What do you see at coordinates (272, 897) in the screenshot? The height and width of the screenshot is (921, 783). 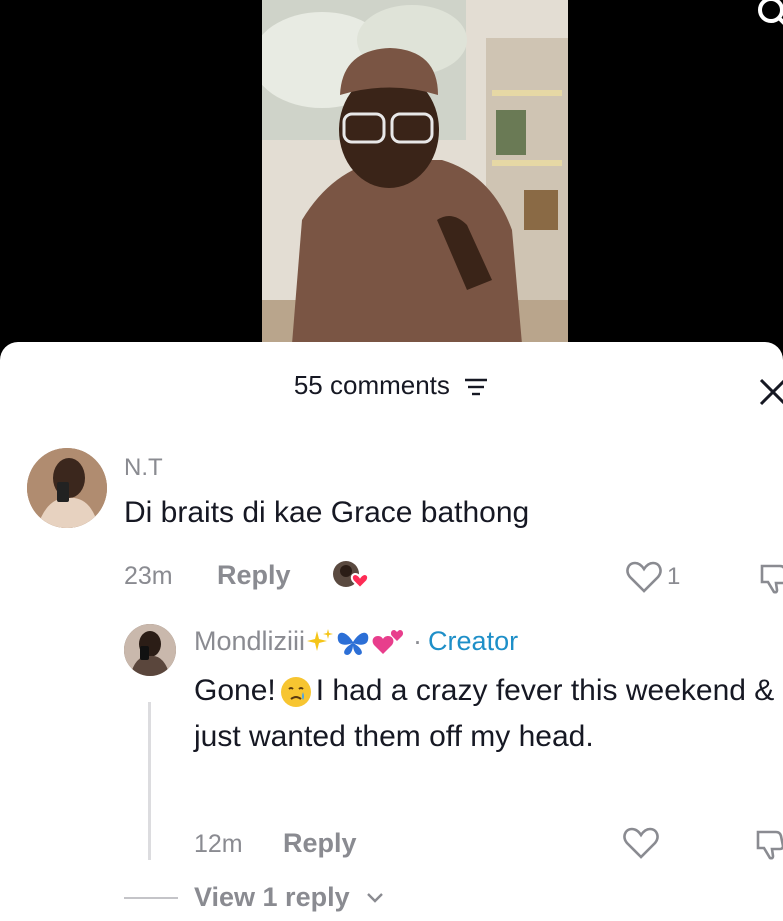 I see `view-replies-label: View 1 reply` at bounding box center [272, 897].